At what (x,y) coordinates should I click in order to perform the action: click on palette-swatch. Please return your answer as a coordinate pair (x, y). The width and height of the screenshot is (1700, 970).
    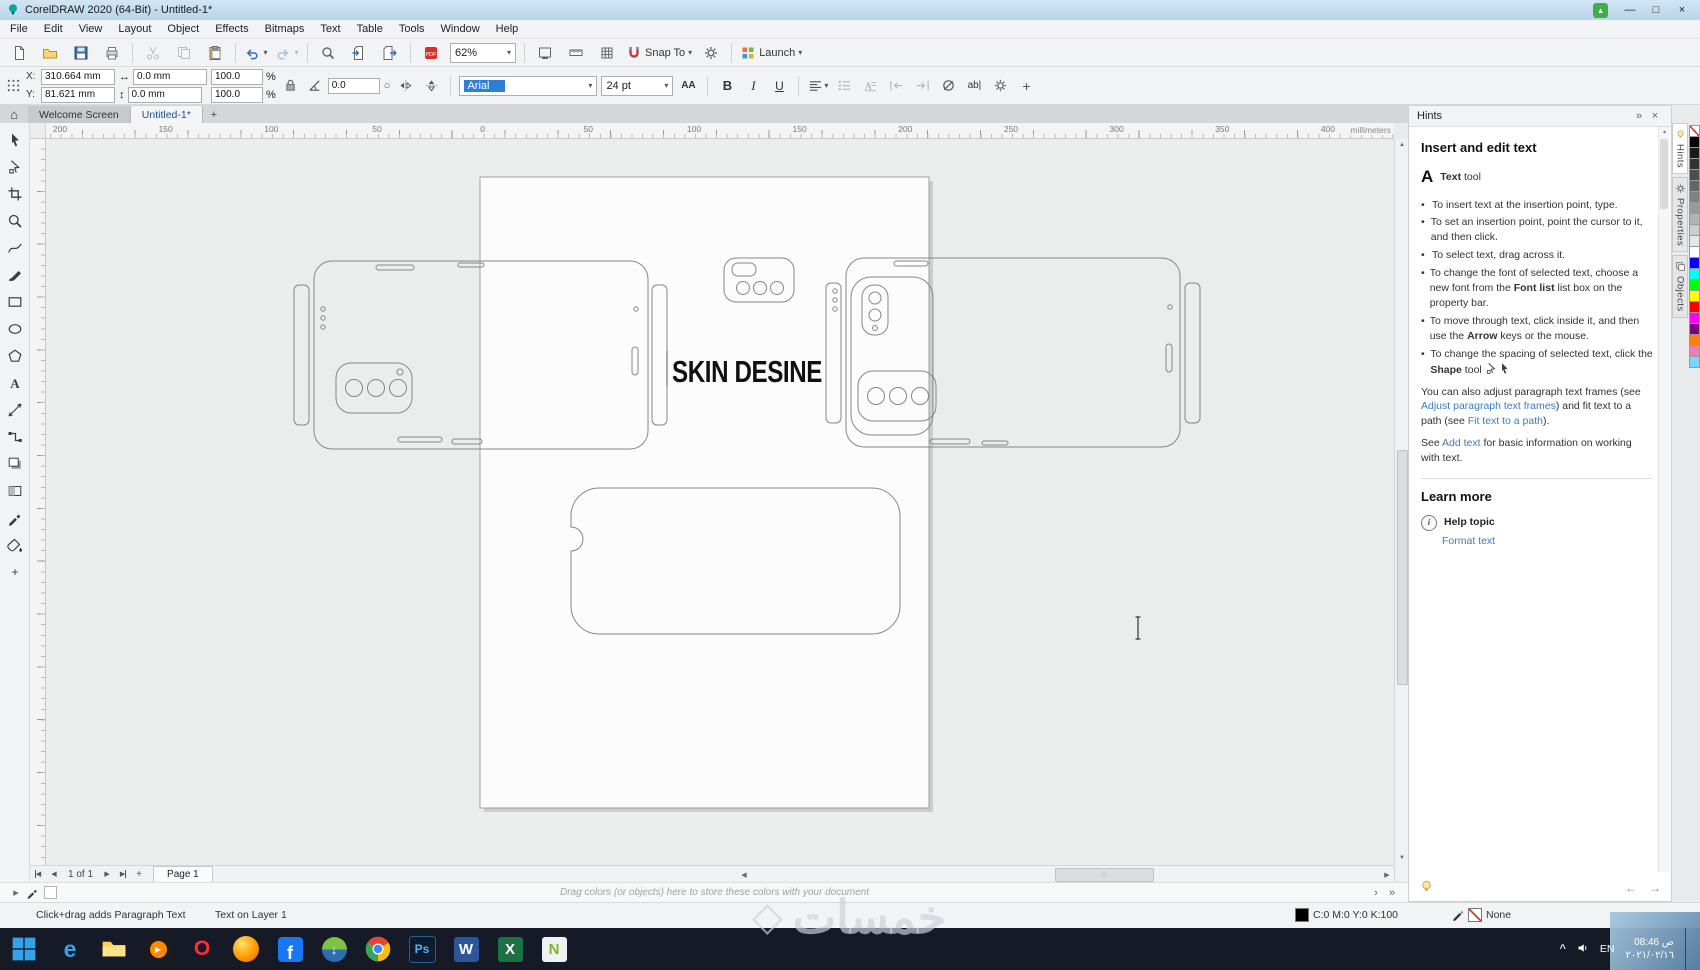
    Looking at the image, I should click on (1694, 362).